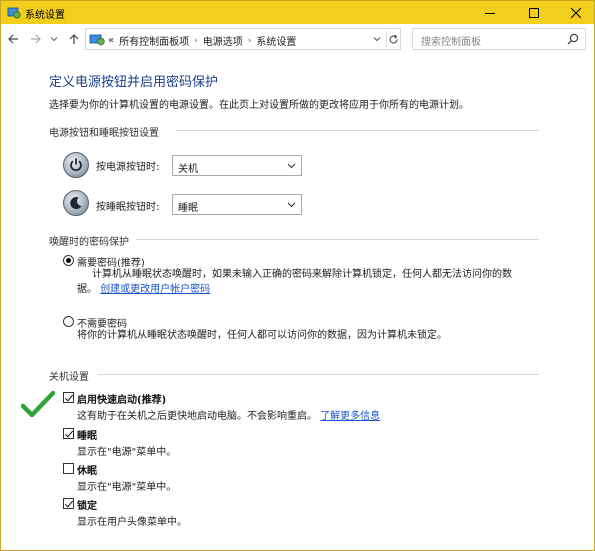  What do you see at coordinates (128, 207) in the screenshot?
I see `sleep-button-label: 按睡眠按钮时:` at bounding box center [128, 207].